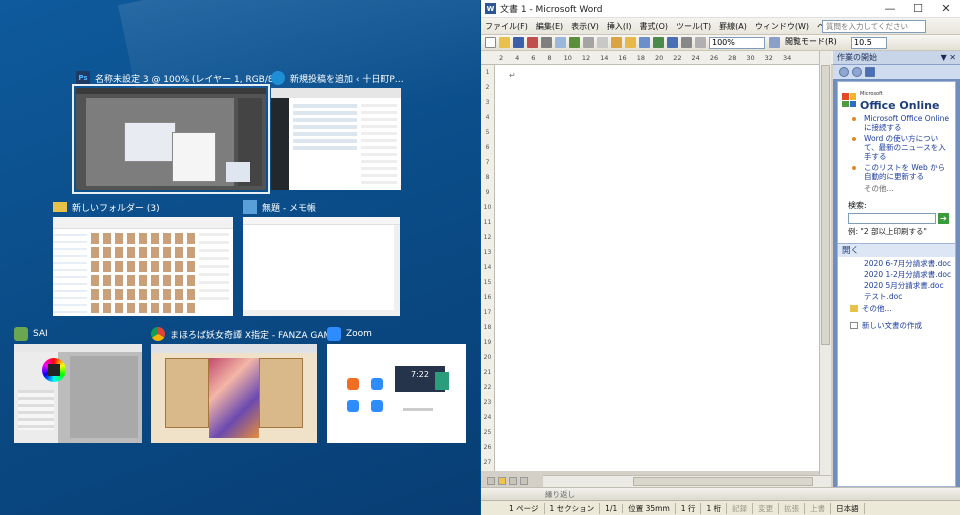 This screenshot has height=515, width=960. Describe the element at coordinates (653, 26) in the screenshot. I see `menu-format: 書式(O)` at that location.